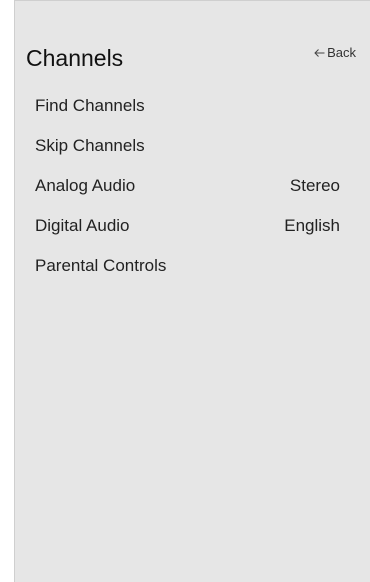 The width and height of the screenshot is (370, 582). What do you see at coordinates (319, 53) in the screenshot?
I see `arrow-left-icon` at bounding box center [319, 53].